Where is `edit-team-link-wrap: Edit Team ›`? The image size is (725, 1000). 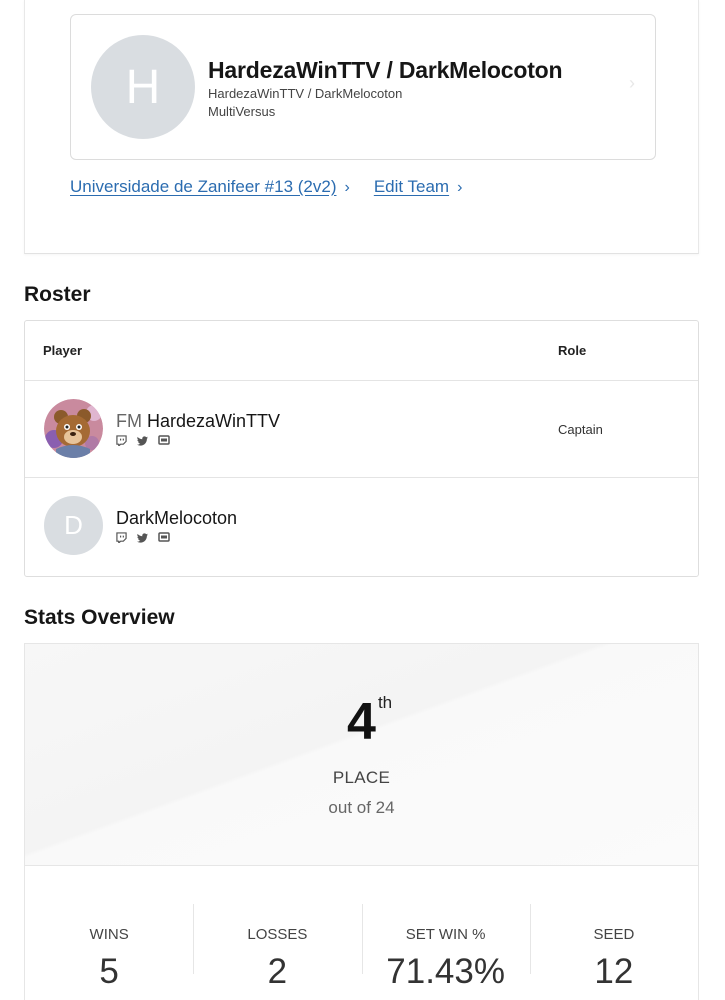 edit-team-link-wrap: Edit Team › is located at coordinates (418, 187).